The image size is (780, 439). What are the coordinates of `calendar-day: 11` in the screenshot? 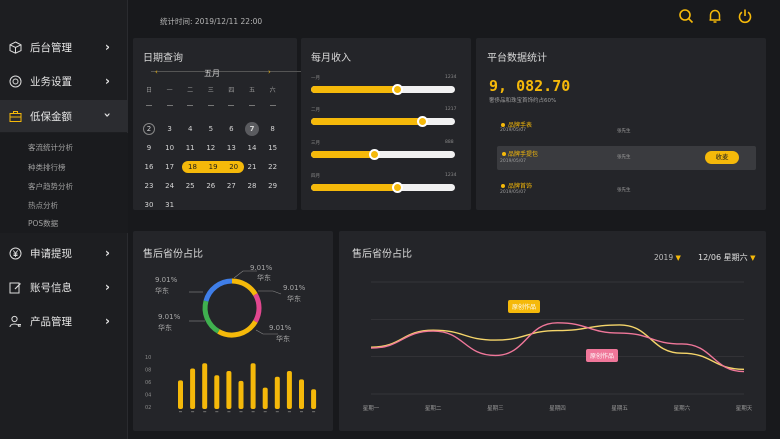 It's located at (190, 148).